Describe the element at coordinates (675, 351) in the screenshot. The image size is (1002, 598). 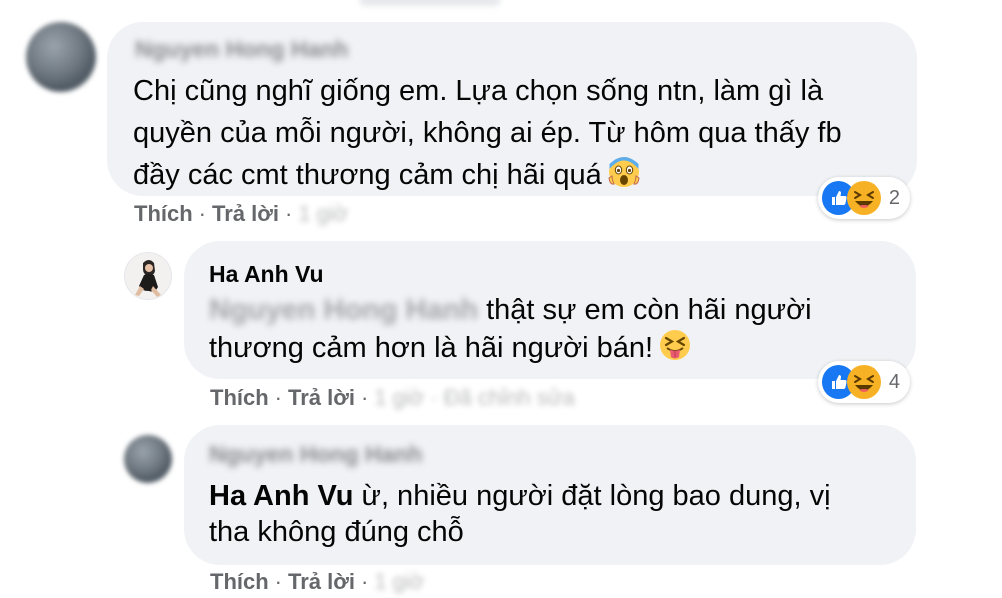
I see `squinting-face-with-tongue-emoji` at that location.